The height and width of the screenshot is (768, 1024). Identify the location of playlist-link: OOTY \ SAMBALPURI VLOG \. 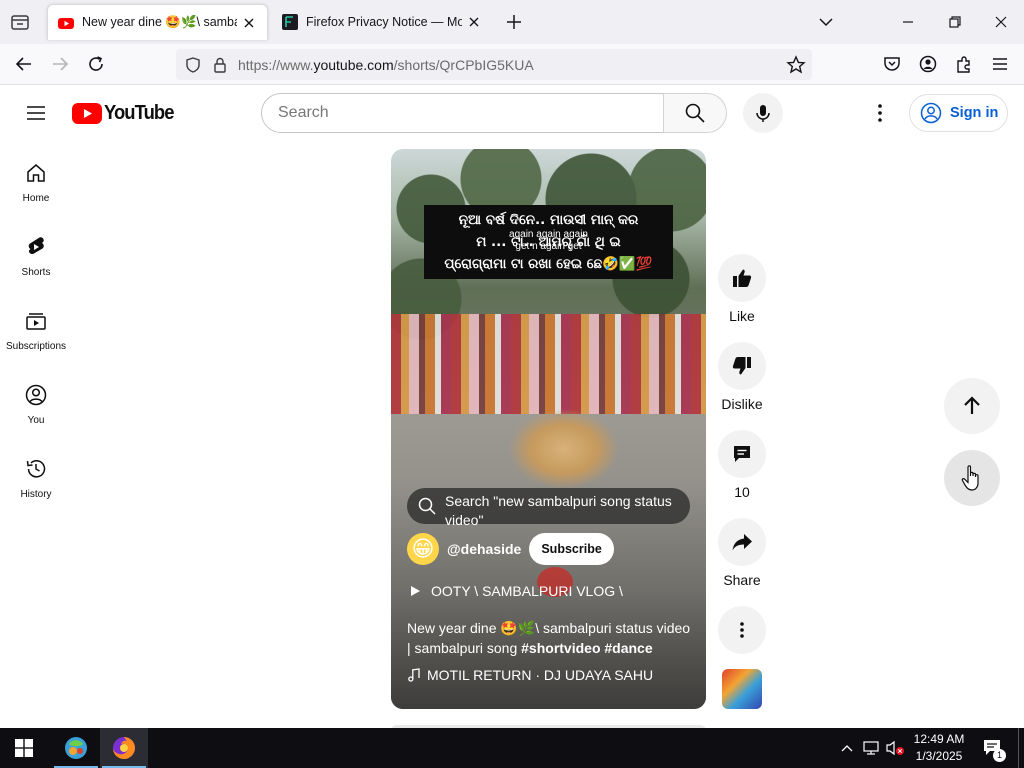
(516, 591).